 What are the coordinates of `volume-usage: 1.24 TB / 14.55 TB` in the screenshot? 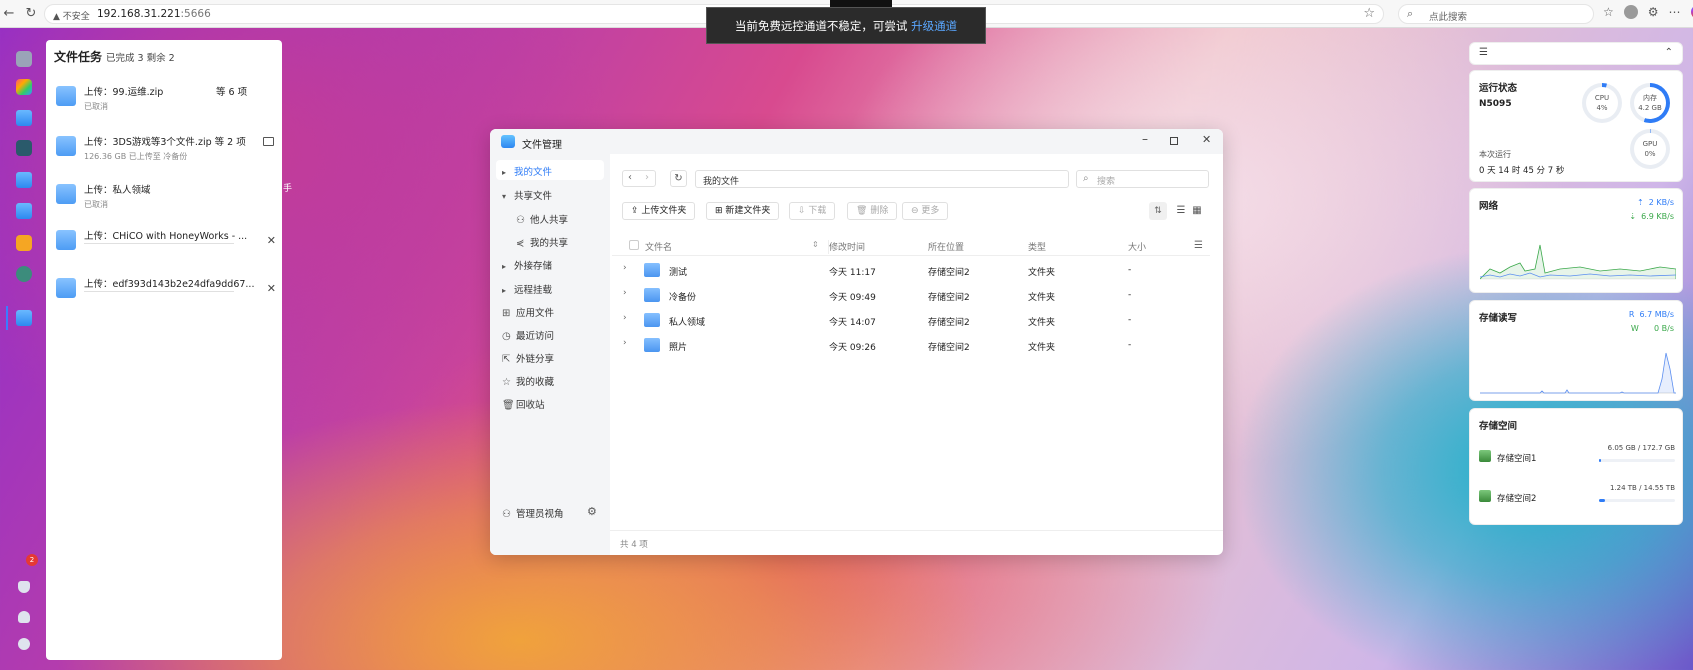 It's located at (1642, 488).